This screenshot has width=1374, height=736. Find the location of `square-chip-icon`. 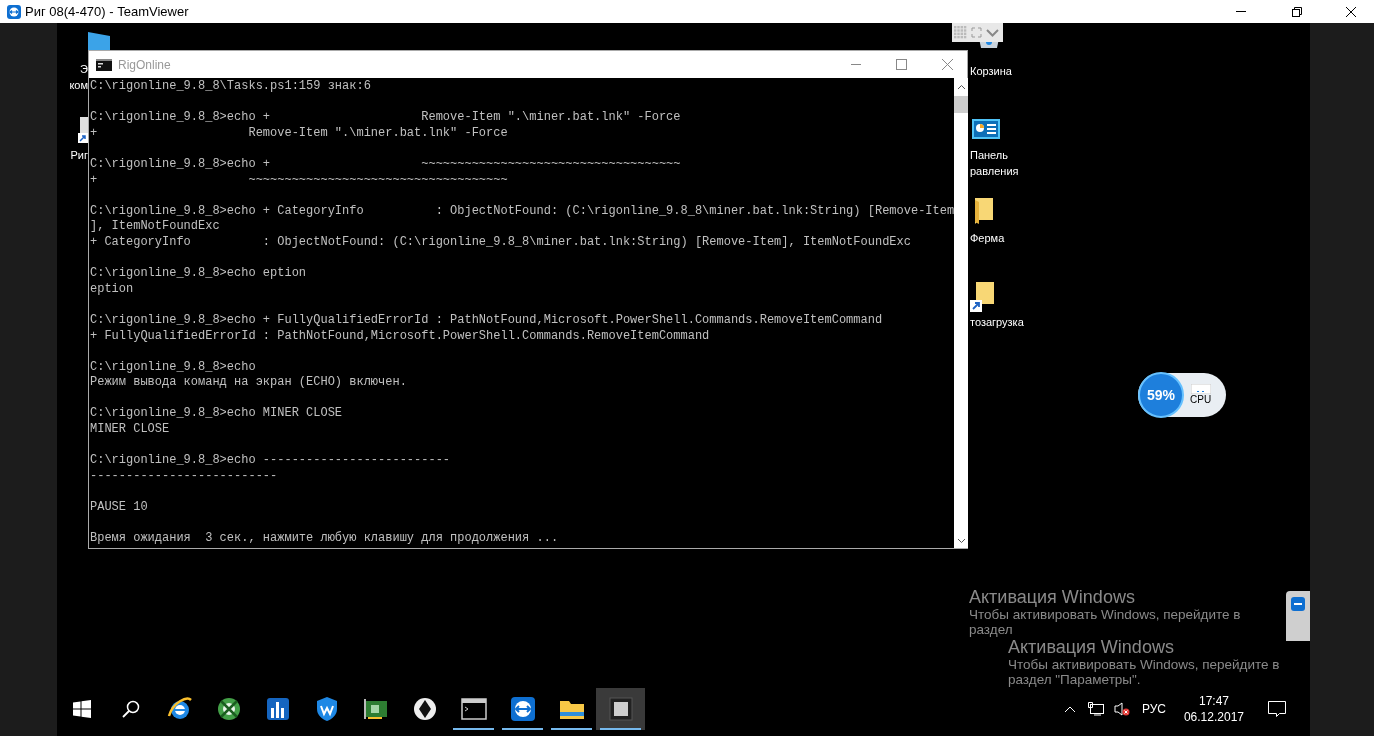

square-chip-icon is located at coordinates (620, 709).